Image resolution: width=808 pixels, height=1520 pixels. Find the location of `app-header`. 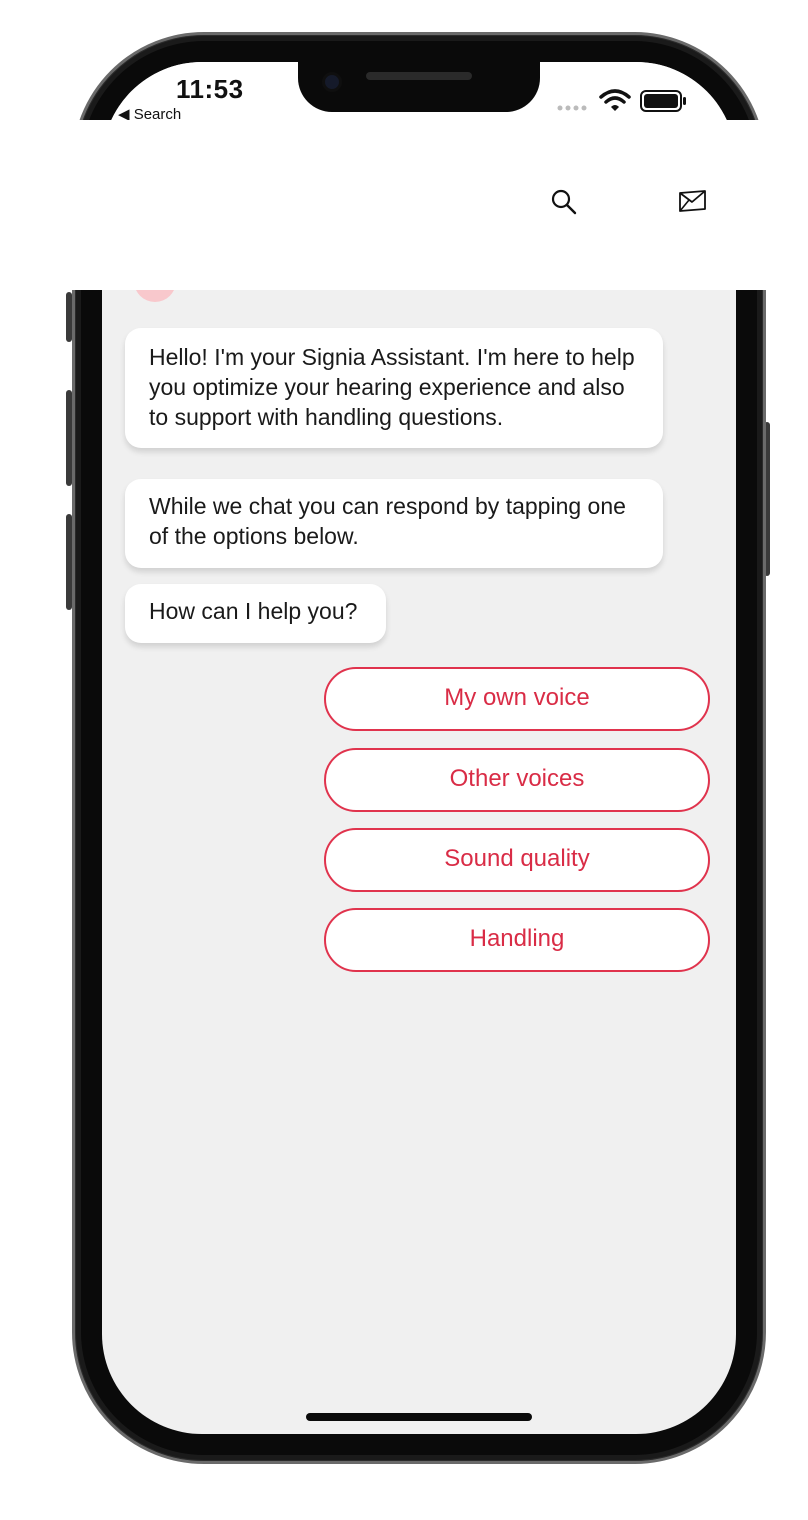

app-header is located at coordinates (404, 205).